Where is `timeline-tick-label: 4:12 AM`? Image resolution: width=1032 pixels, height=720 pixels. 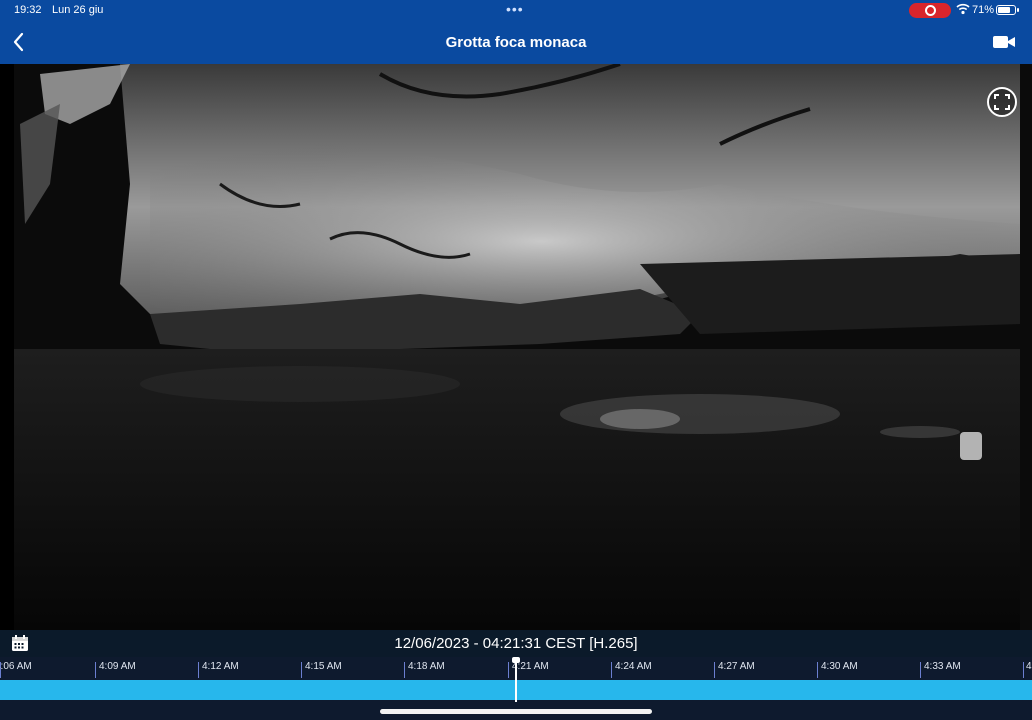
timeline-tick-label: 4:12 AM is located at coordinates (220, 666).